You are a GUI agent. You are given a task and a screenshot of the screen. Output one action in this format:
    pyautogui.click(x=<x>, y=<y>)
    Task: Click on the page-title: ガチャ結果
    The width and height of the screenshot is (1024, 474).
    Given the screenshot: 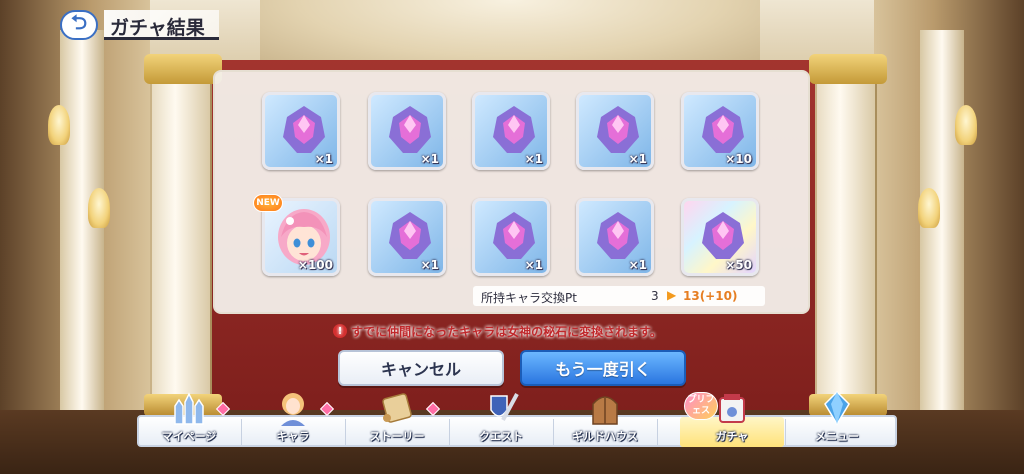 What is the action you would take?
    pyautogui.click(x=161, y=25)
    